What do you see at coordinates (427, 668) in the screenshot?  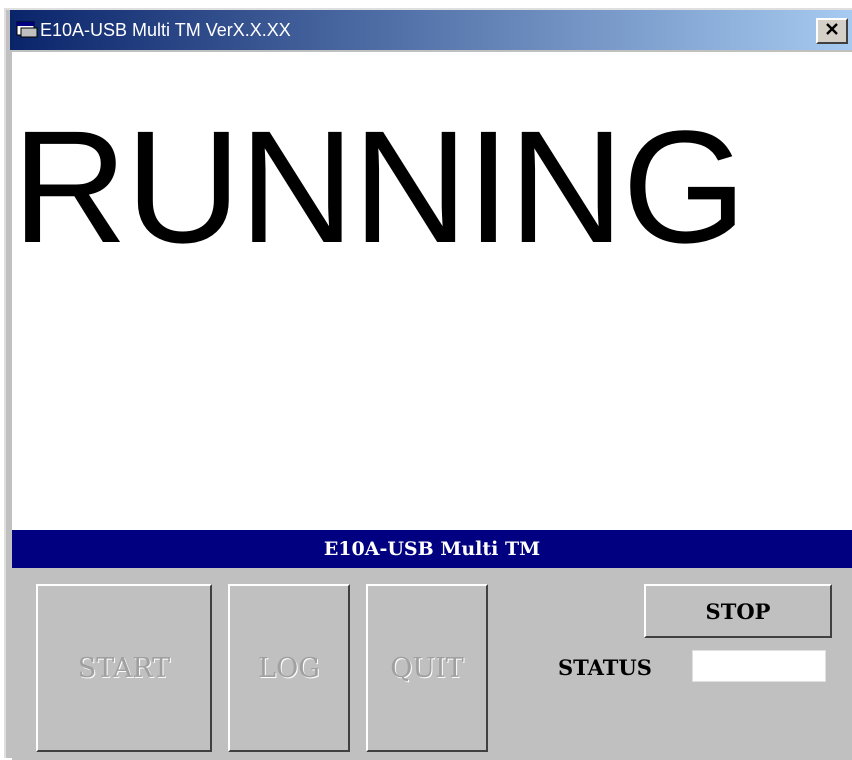 I see `quit-button: QUIT` at bounding box center [427, 668].